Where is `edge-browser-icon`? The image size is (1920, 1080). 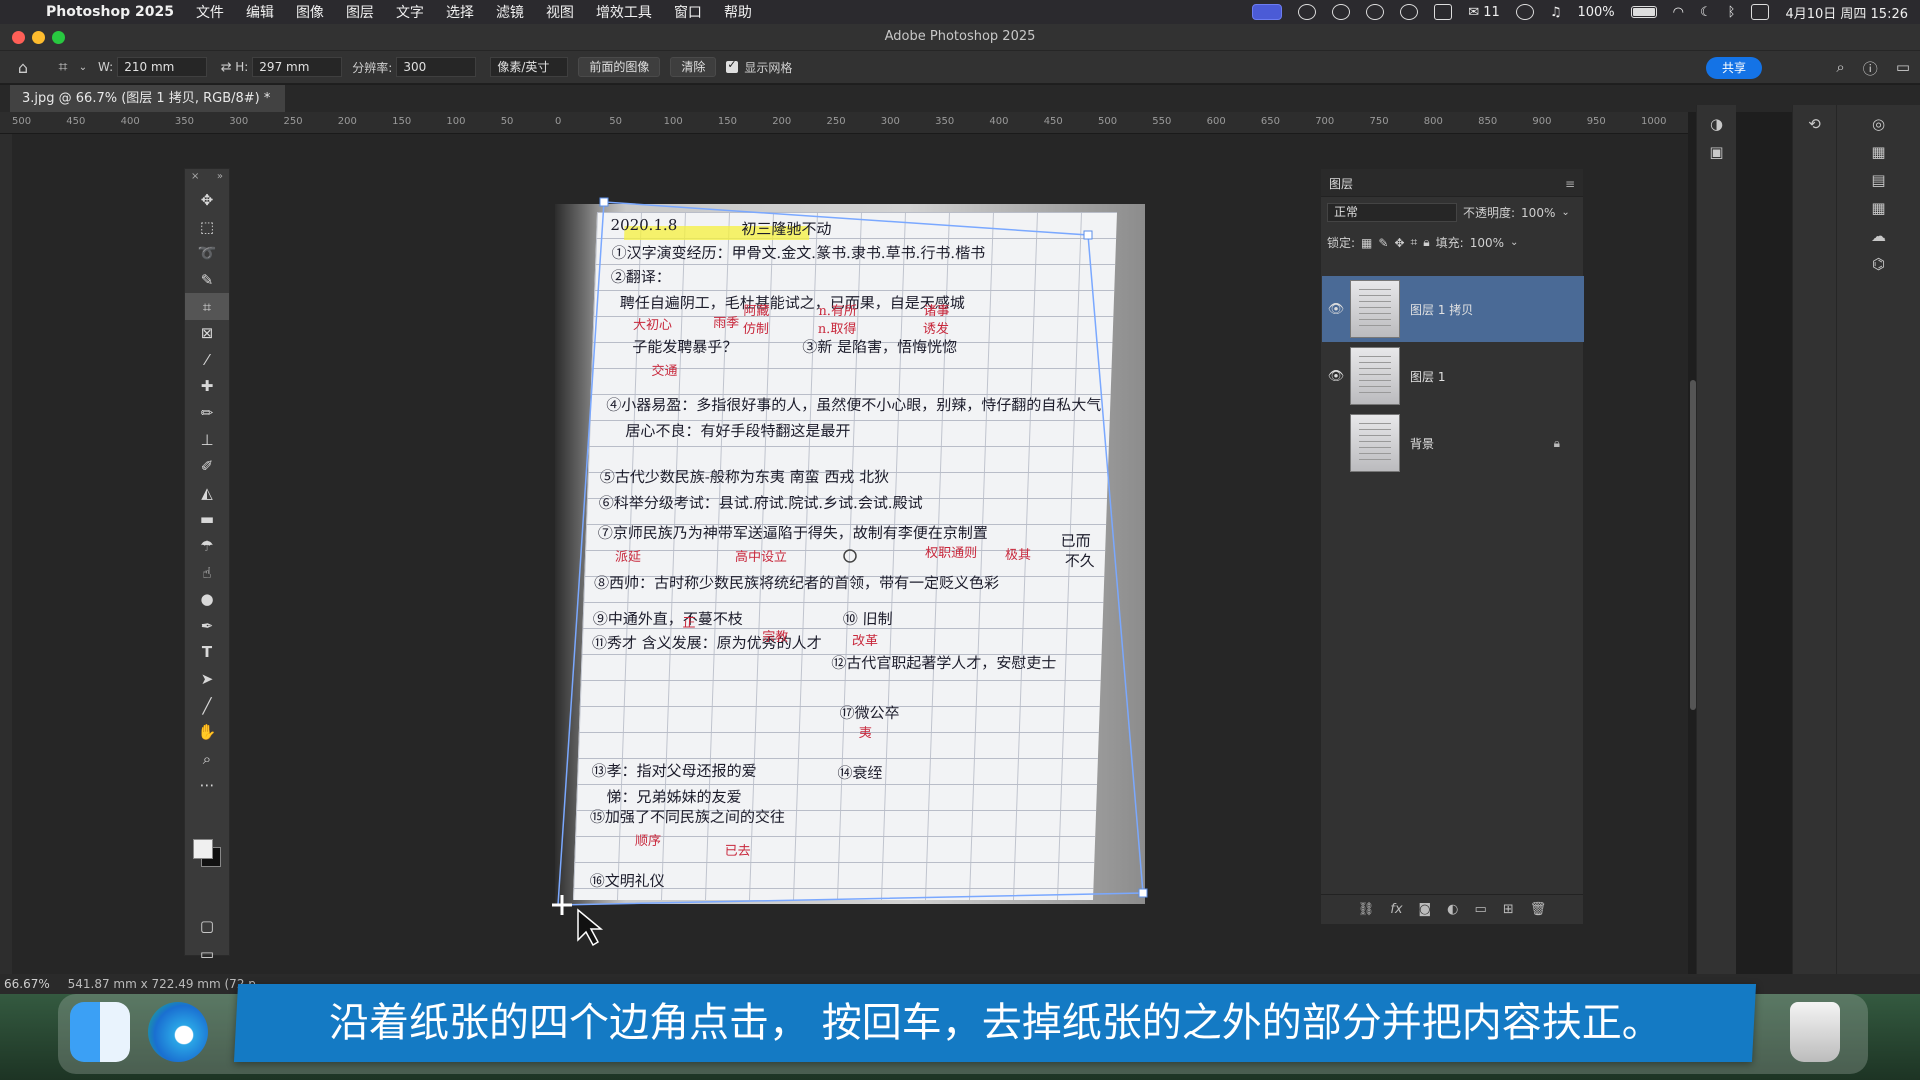 edge-browser-icon is located at coordinates (178, 1032).